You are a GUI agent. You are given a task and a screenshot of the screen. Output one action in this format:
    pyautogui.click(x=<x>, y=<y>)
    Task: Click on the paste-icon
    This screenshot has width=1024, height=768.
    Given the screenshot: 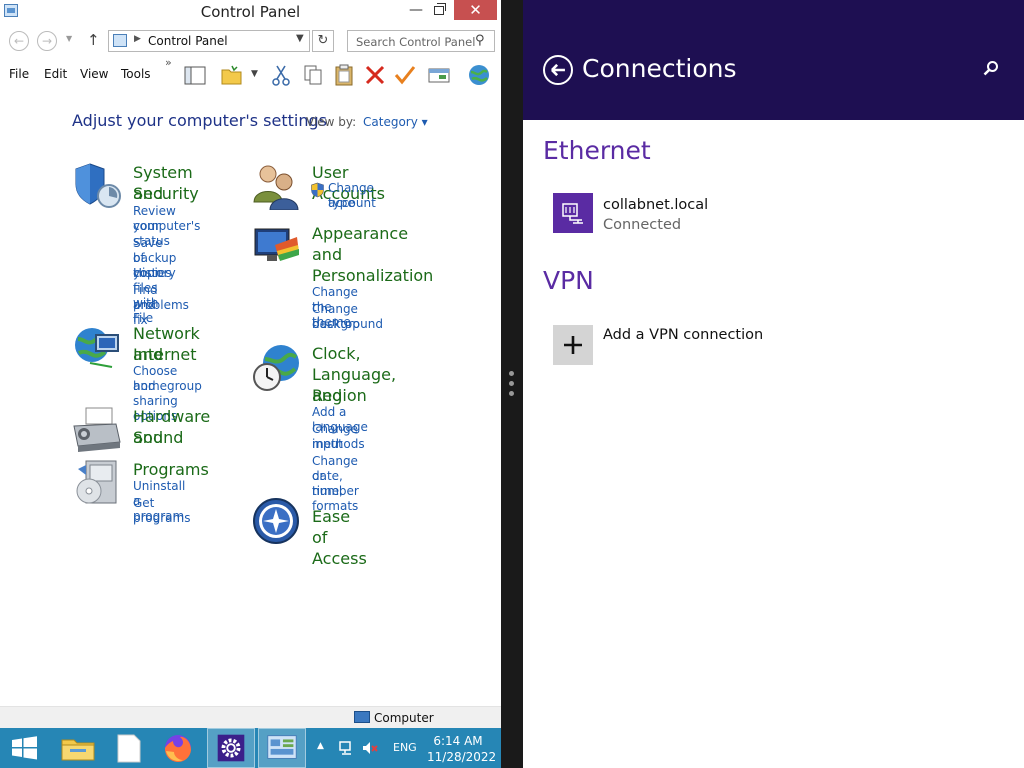 What is the action you would take?
    pyautogui.click(x=344, y=75)
    